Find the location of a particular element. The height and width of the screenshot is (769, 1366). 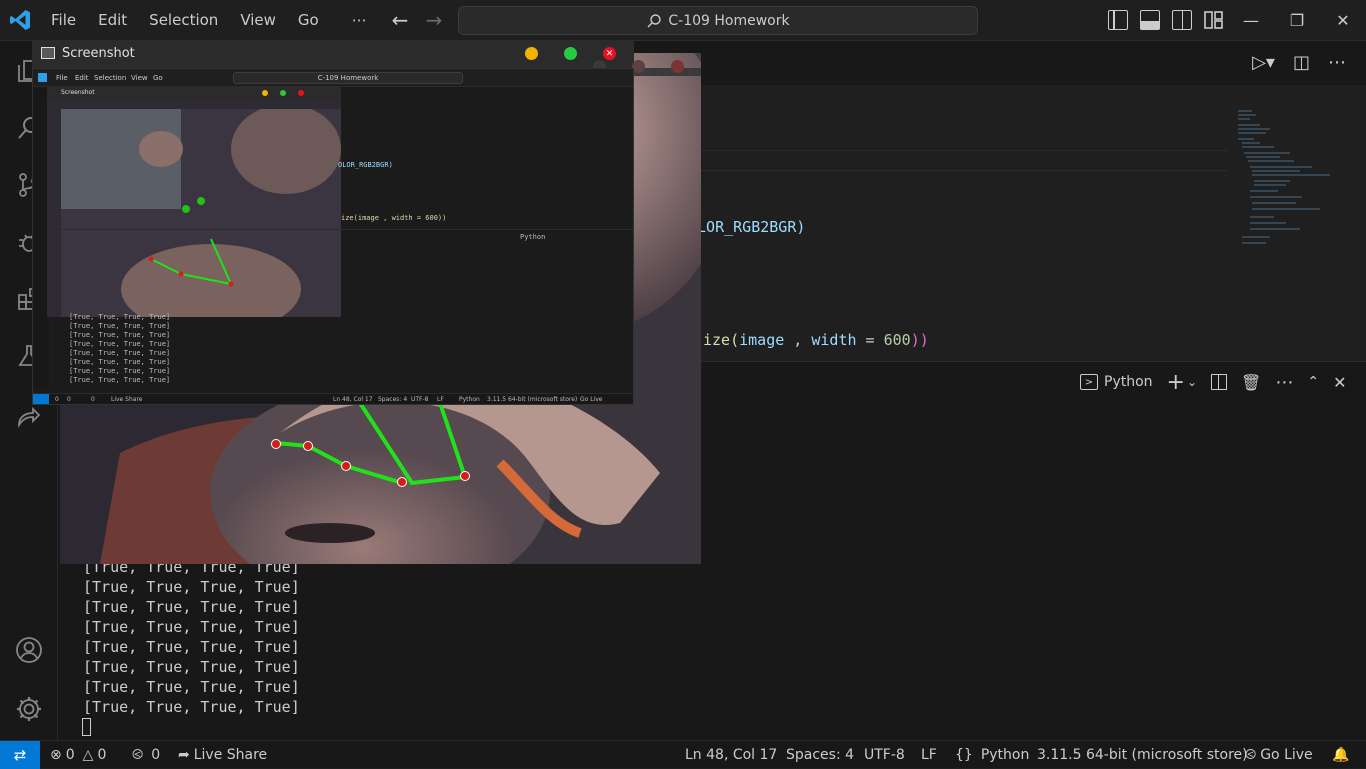

window-controls: — ❐ ✕ is located at coordinates (1297, 20).